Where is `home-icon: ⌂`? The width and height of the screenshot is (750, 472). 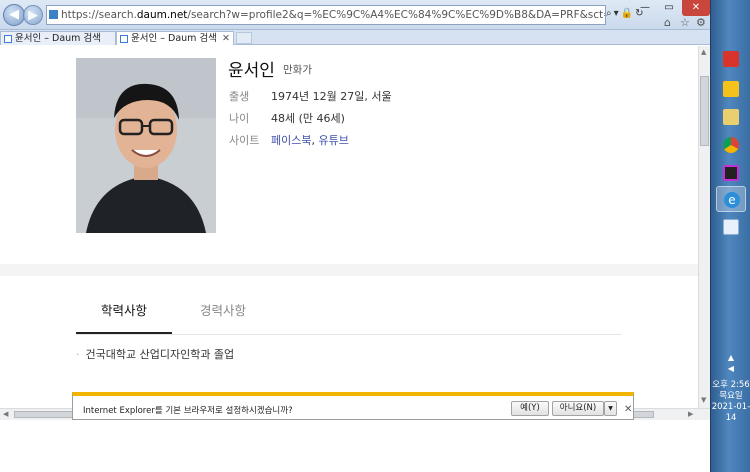 home-icon: ⌂ is located at coordinates (667, 22).